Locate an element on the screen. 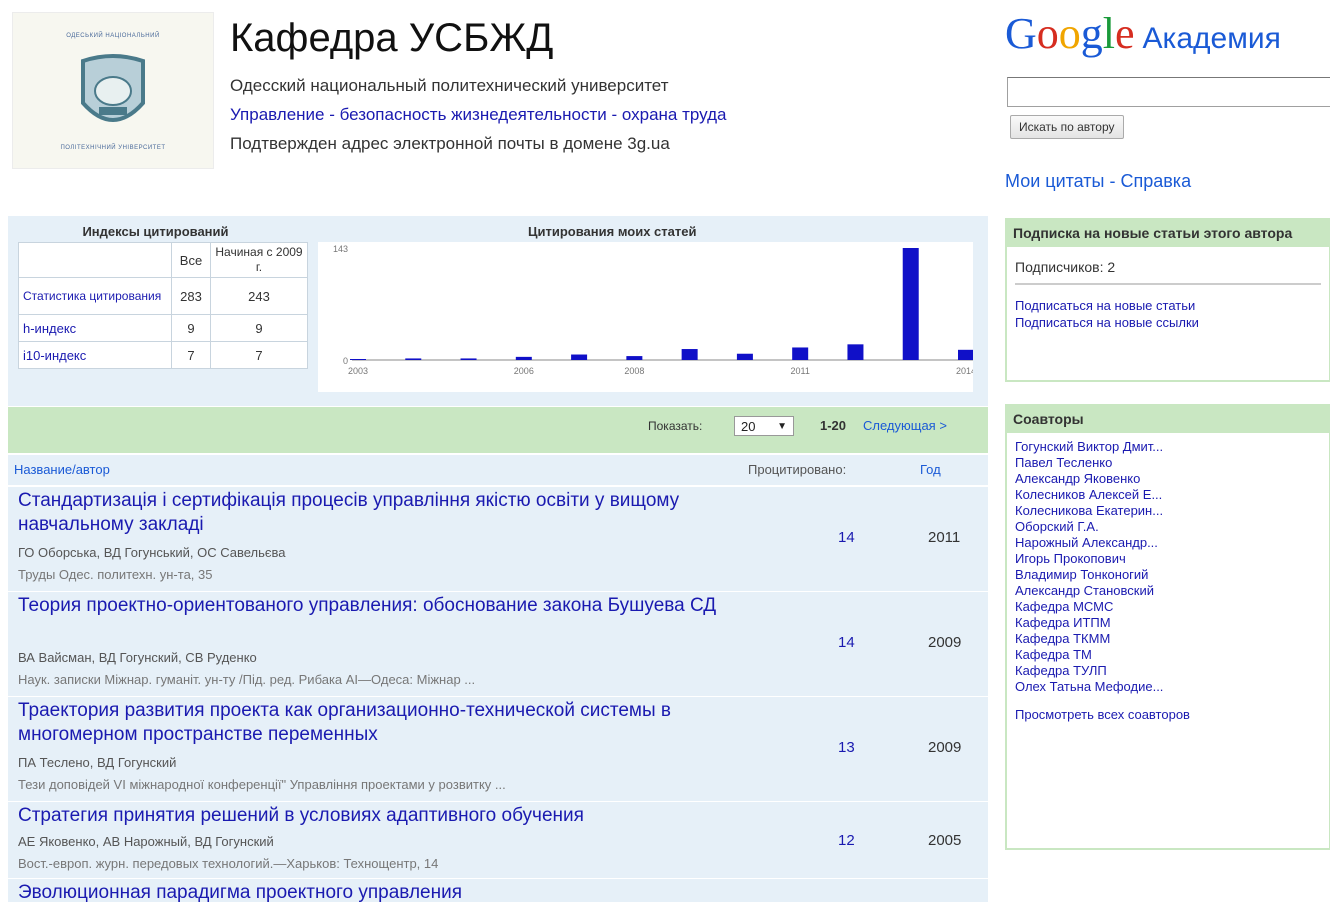 The width and height of the screenshot is (1330, 903). bar-2014 is located at coordinates (966, 354).